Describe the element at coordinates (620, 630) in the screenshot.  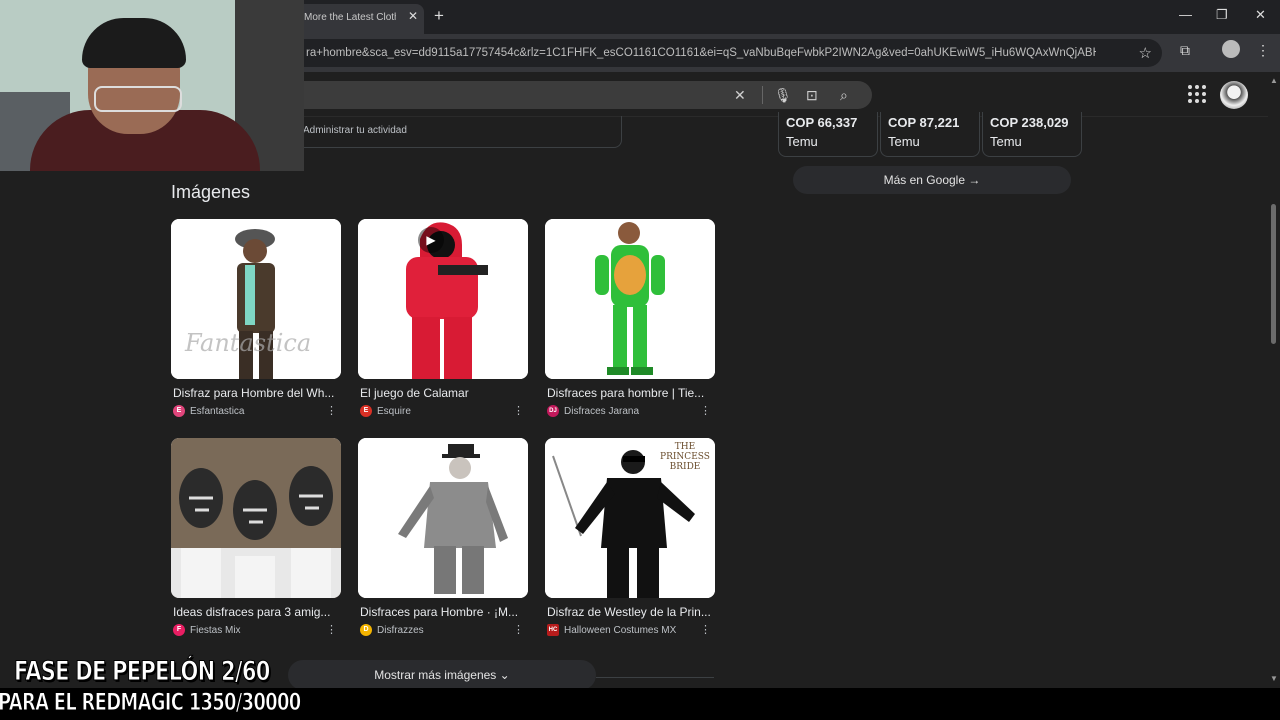
I see `source-name: Halloween Costumes MX` at that location.